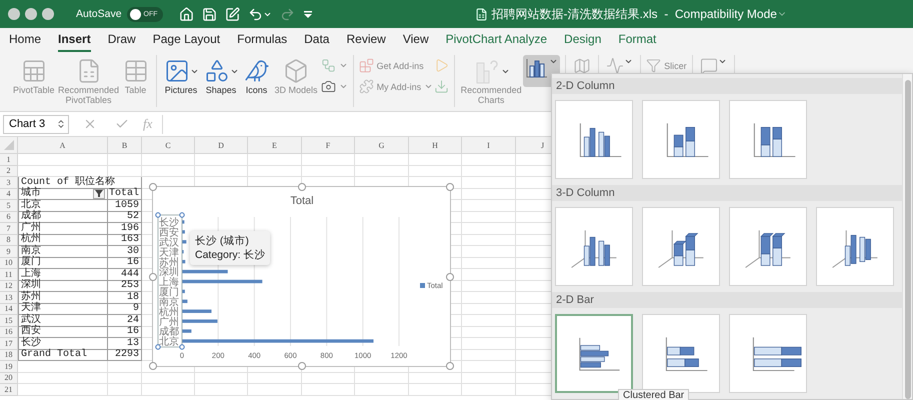 Image resolution: width=913 pixels, height=400 pixels. Describe the element at coordinates (61, 124) in the screenshot. I see `stepper-icon` at that location.